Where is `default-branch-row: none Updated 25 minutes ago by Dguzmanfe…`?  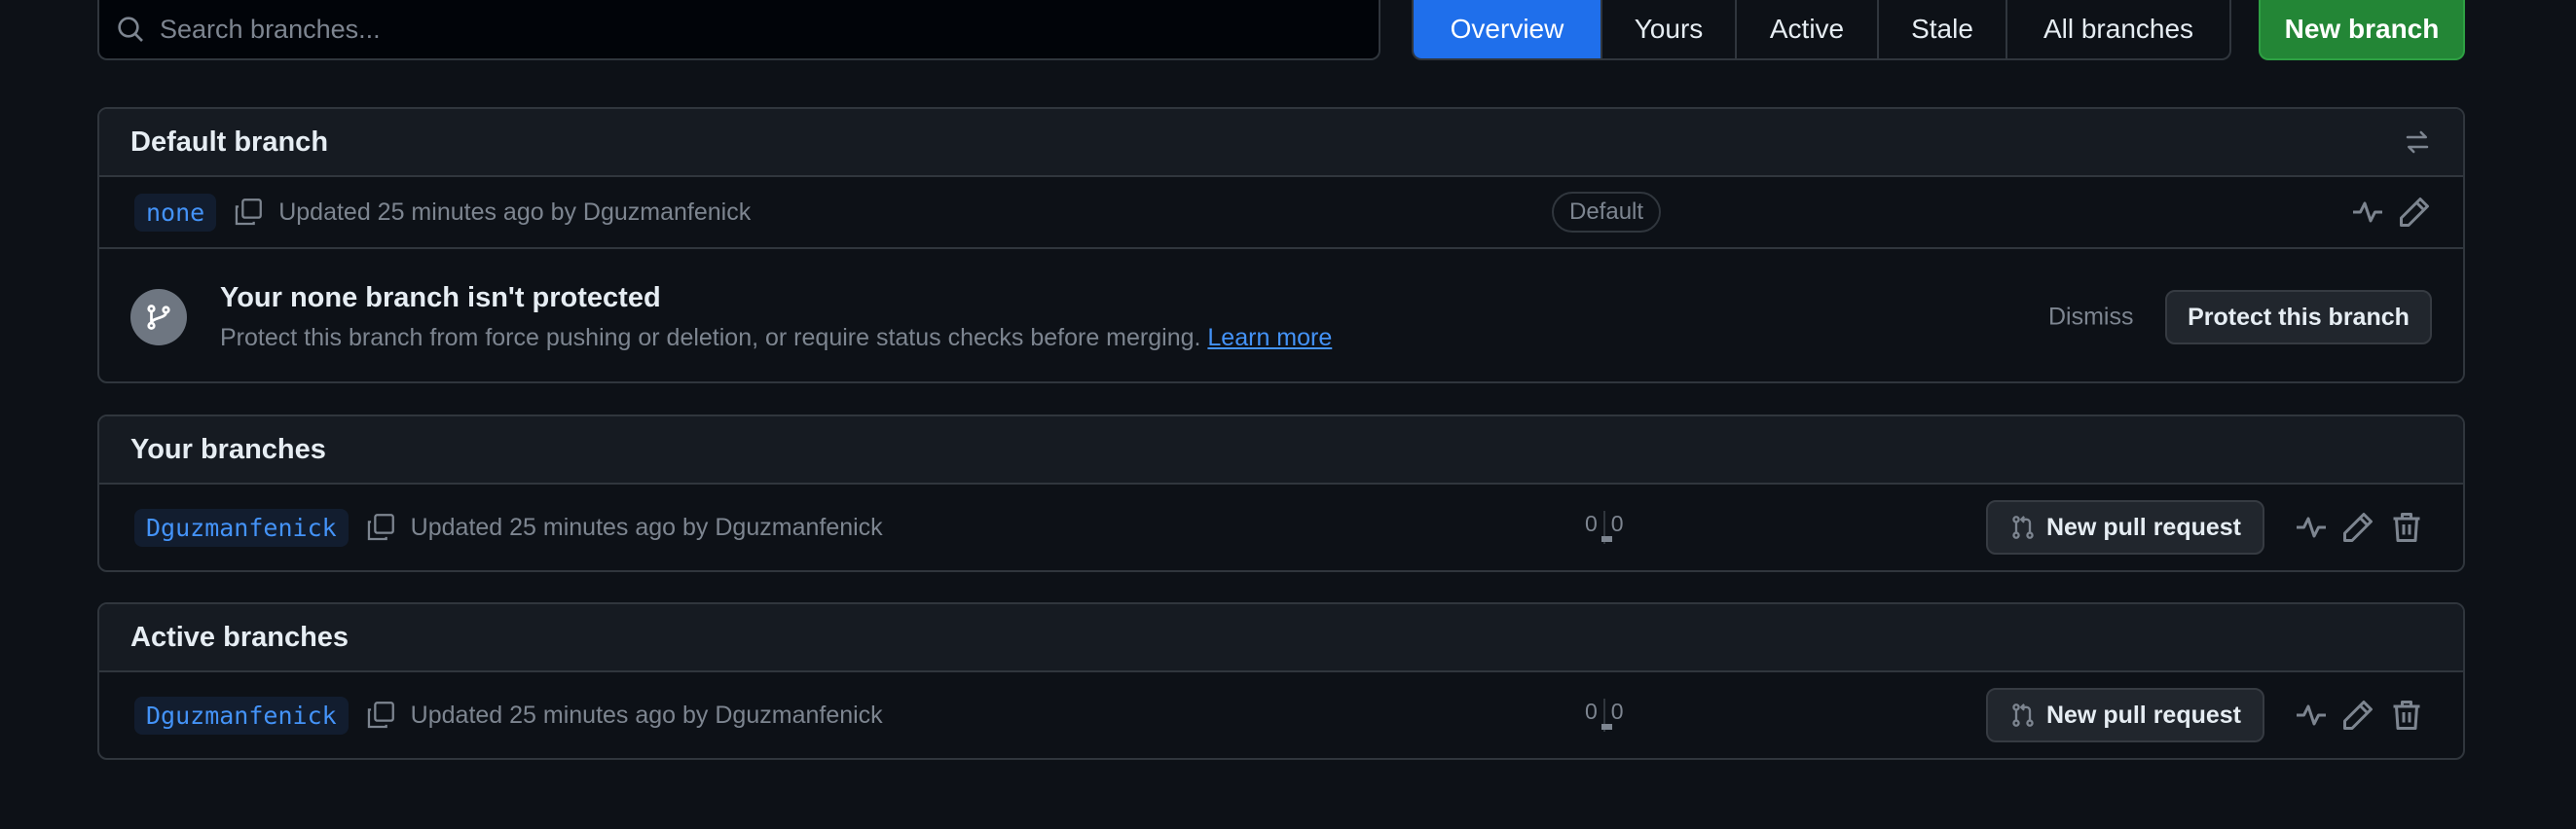
default-branch-row: none Updated 25 minutes ago by Dguzmanfe… is located at coordinates (1281, 213).